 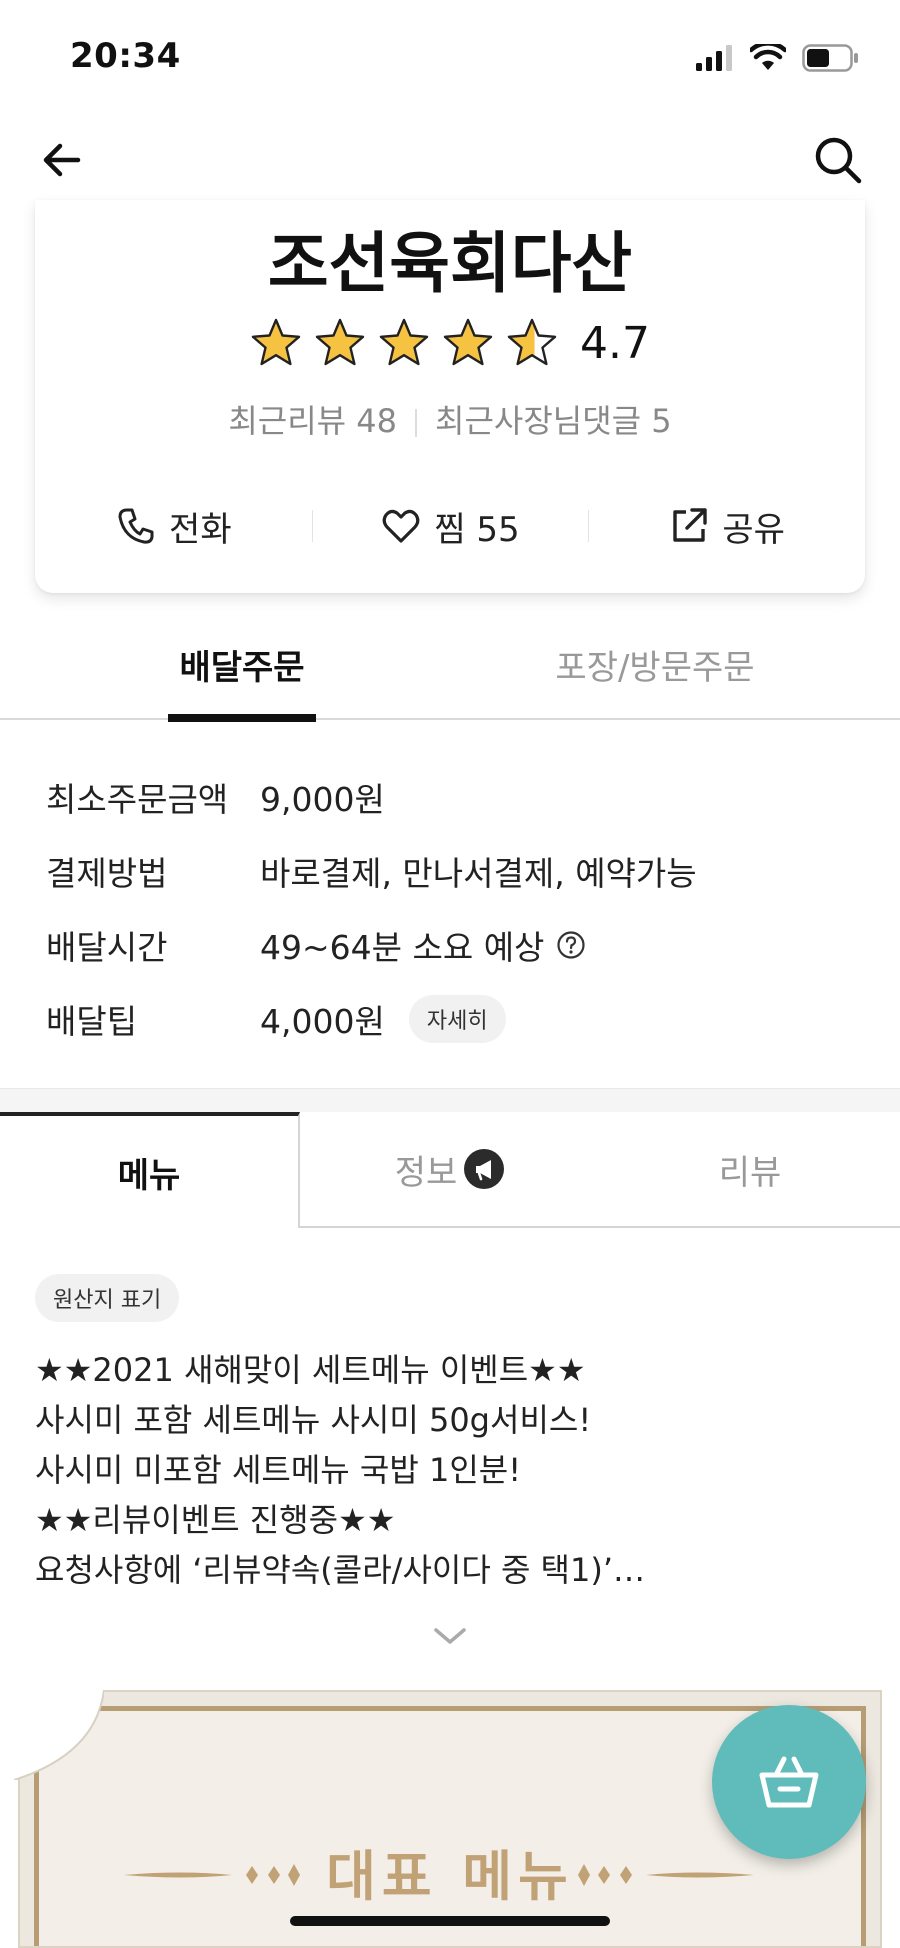 I want to click on banner-right-ornament-icon, so click(x=666, y=1875).